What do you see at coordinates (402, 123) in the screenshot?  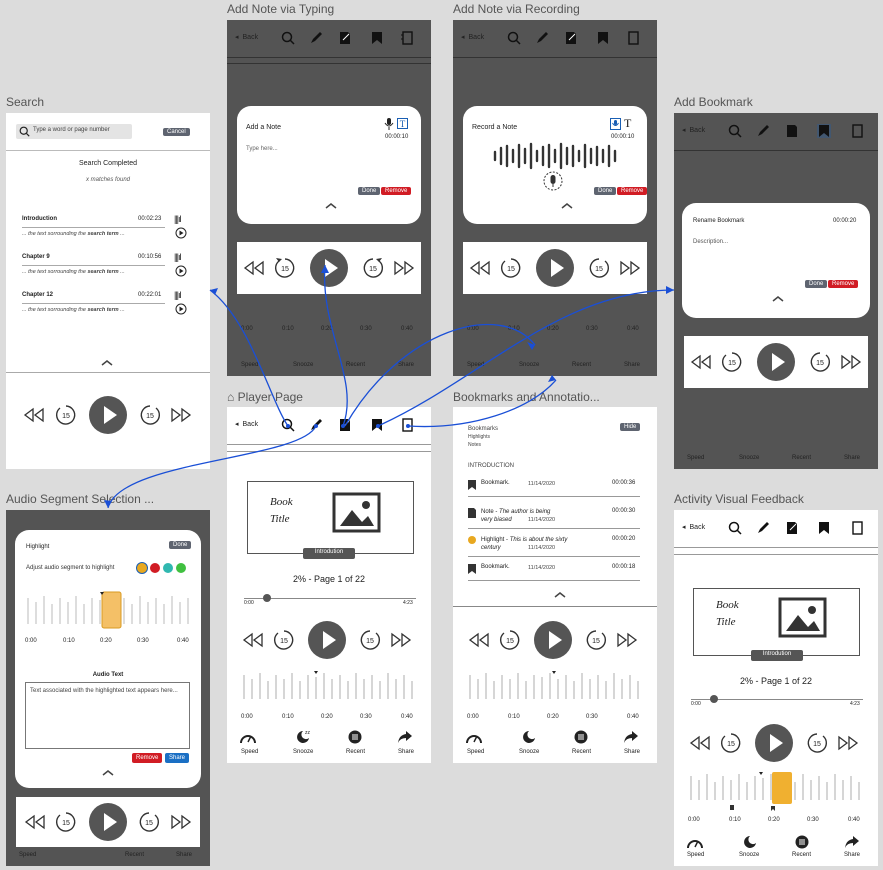 I see `keyboard-icon: T` at bounding box center [402, 123].